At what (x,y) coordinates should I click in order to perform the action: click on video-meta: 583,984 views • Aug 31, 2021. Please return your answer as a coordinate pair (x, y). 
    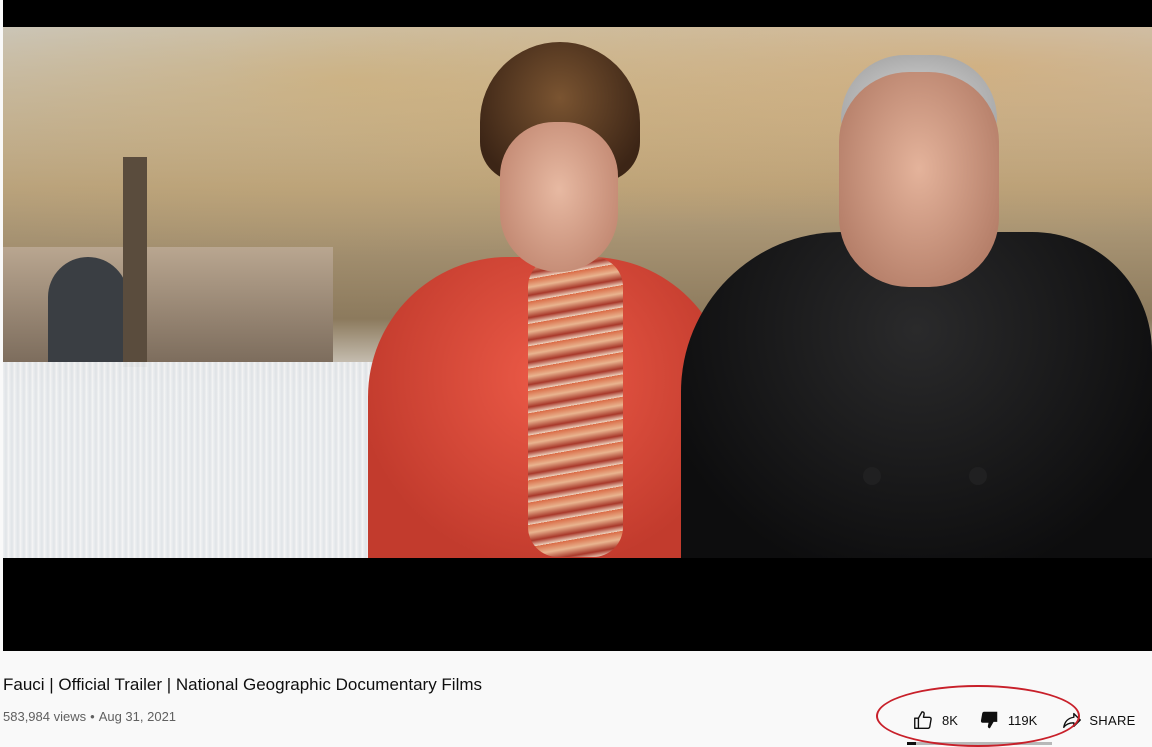
    Looking at the image, I should click on (89, 716).